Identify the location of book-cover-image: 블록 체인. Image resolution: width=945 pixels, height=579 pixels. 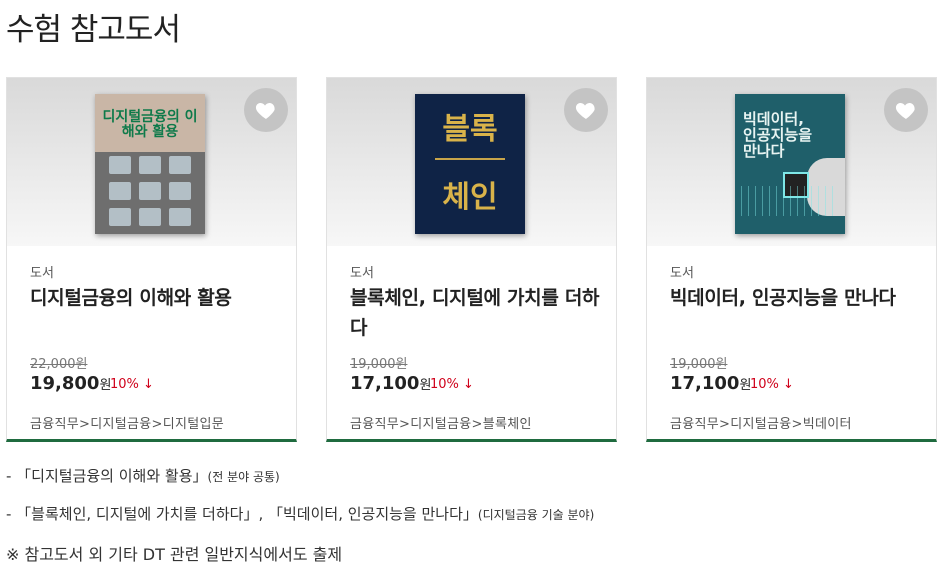
(470, 164).